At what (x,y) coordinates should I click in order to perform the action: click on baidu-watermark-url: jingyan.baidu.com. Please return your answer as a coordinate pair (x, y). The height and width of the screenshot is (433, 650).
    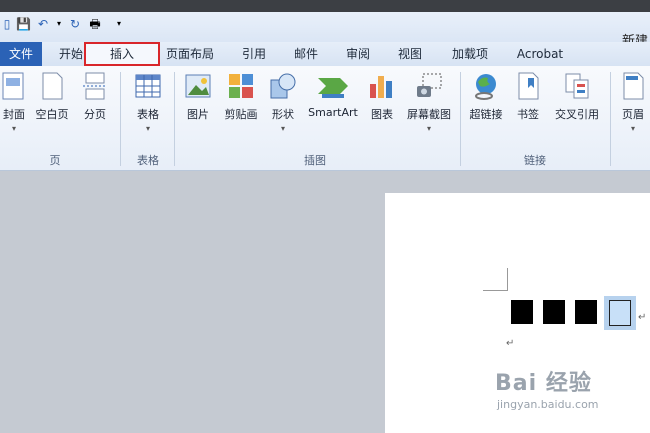
    Looking at the image, I should click on (548, 404).